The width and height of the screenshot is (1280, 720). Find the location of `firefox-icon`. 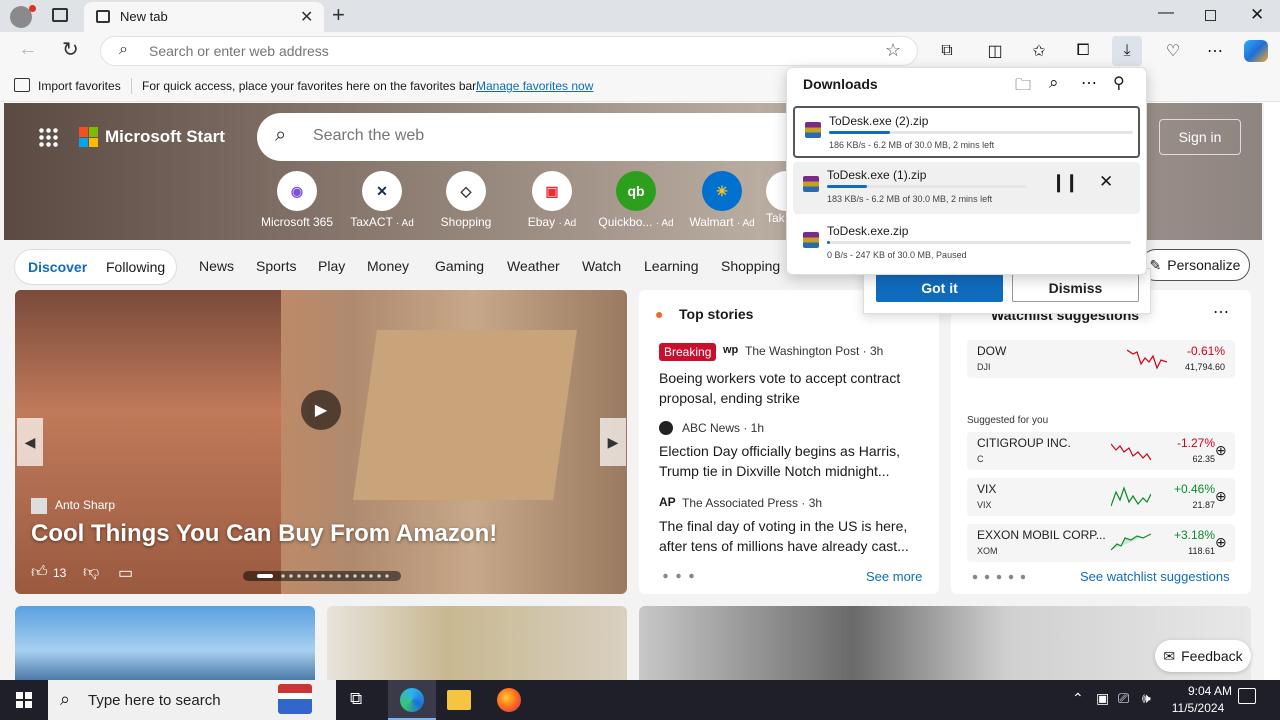

firefox-icon is located at coordinates (509, 700).